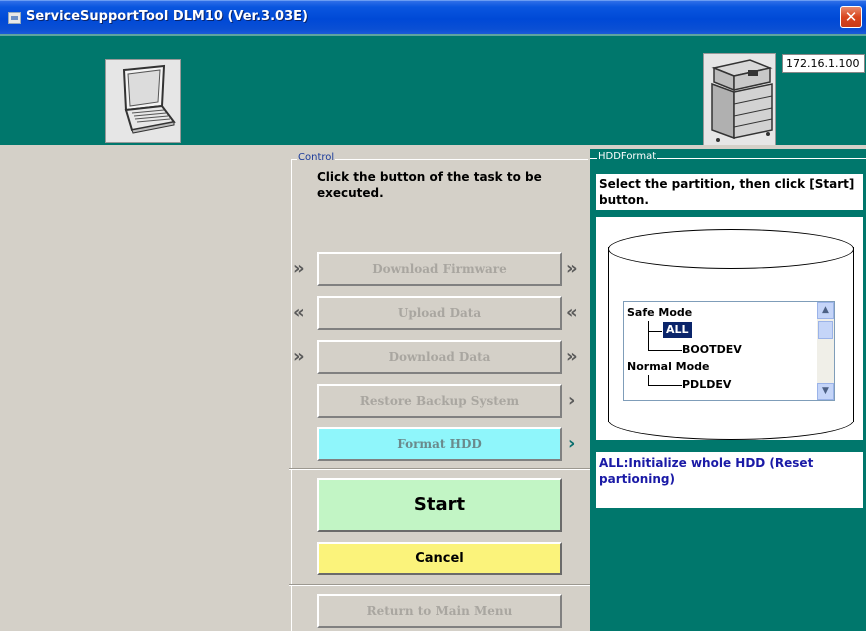  What do you see at coordinates (712, 350) in the screenshot?
I see `tree-item-bootdev: BOOTDEV` at bounding box center [712, 350].